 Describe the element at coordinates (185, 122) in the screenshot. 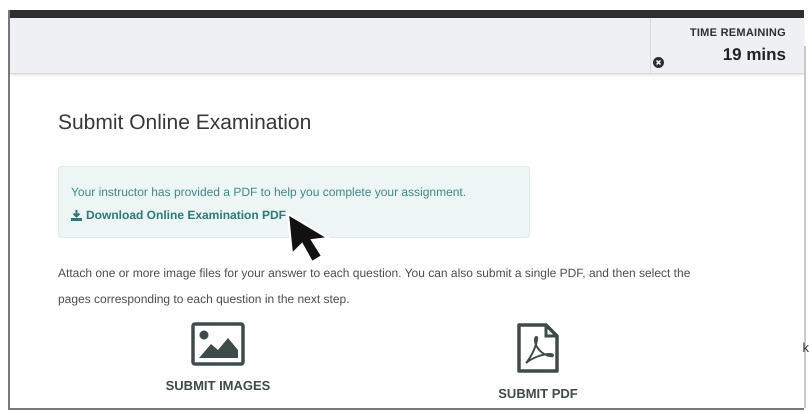

I see `page-title: Submit Online Examination` at that location.